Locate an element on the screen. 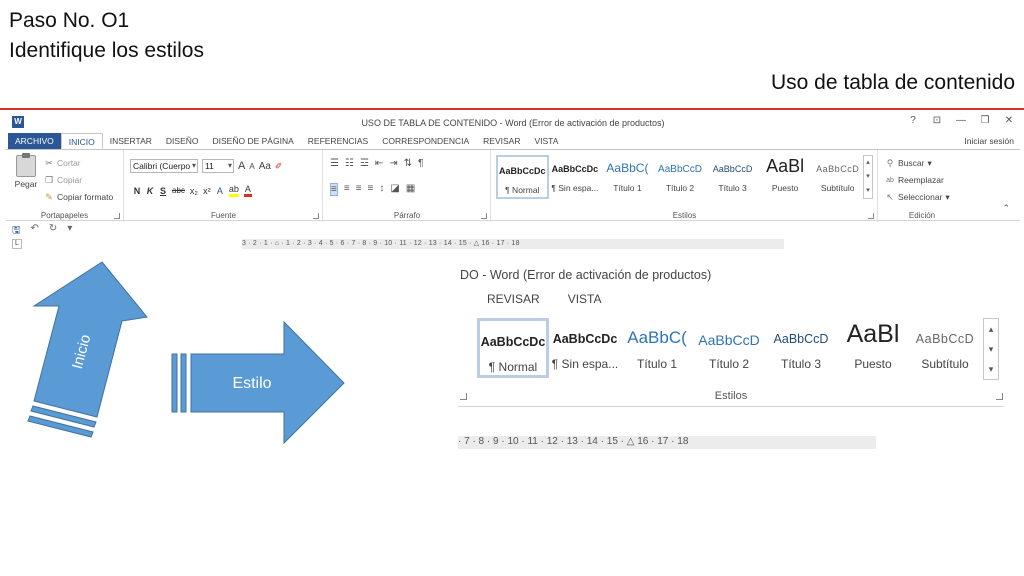 The width and height of the screenshot is (1024, 576). tab-archivo: ARCHIVO is located at coordinates (34, 141).